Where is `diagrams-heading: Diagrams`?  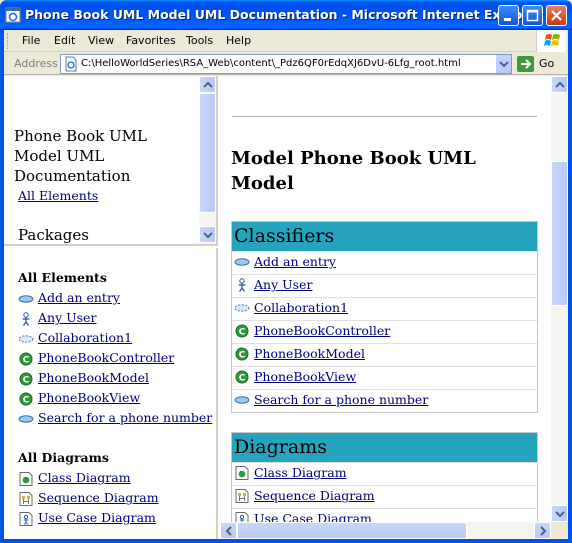 diagrams-heading: Diagrams is located at coordinates (384, 447).